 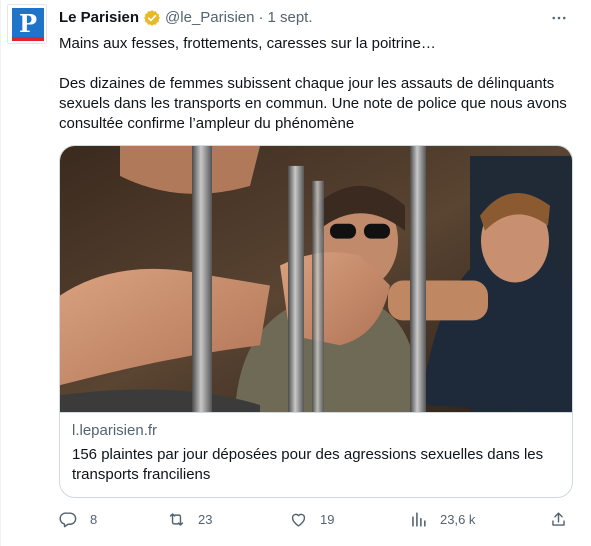 I want to click on card-domain: l.leparisien.fr, so click(x=115, y=430).